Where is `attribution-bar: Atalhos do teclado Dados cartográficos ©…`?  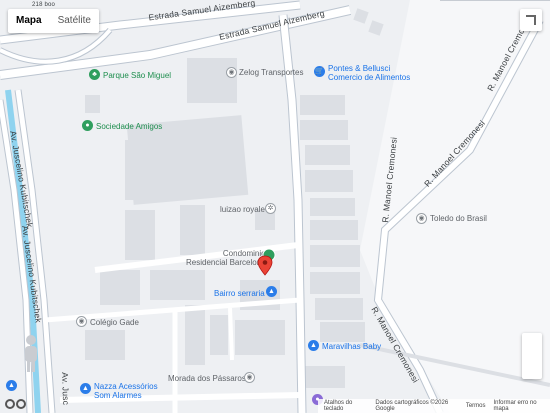 attribution-bar: Atalhos do teclado Dados cartográficos ©… is located at coordinates (434, 406).